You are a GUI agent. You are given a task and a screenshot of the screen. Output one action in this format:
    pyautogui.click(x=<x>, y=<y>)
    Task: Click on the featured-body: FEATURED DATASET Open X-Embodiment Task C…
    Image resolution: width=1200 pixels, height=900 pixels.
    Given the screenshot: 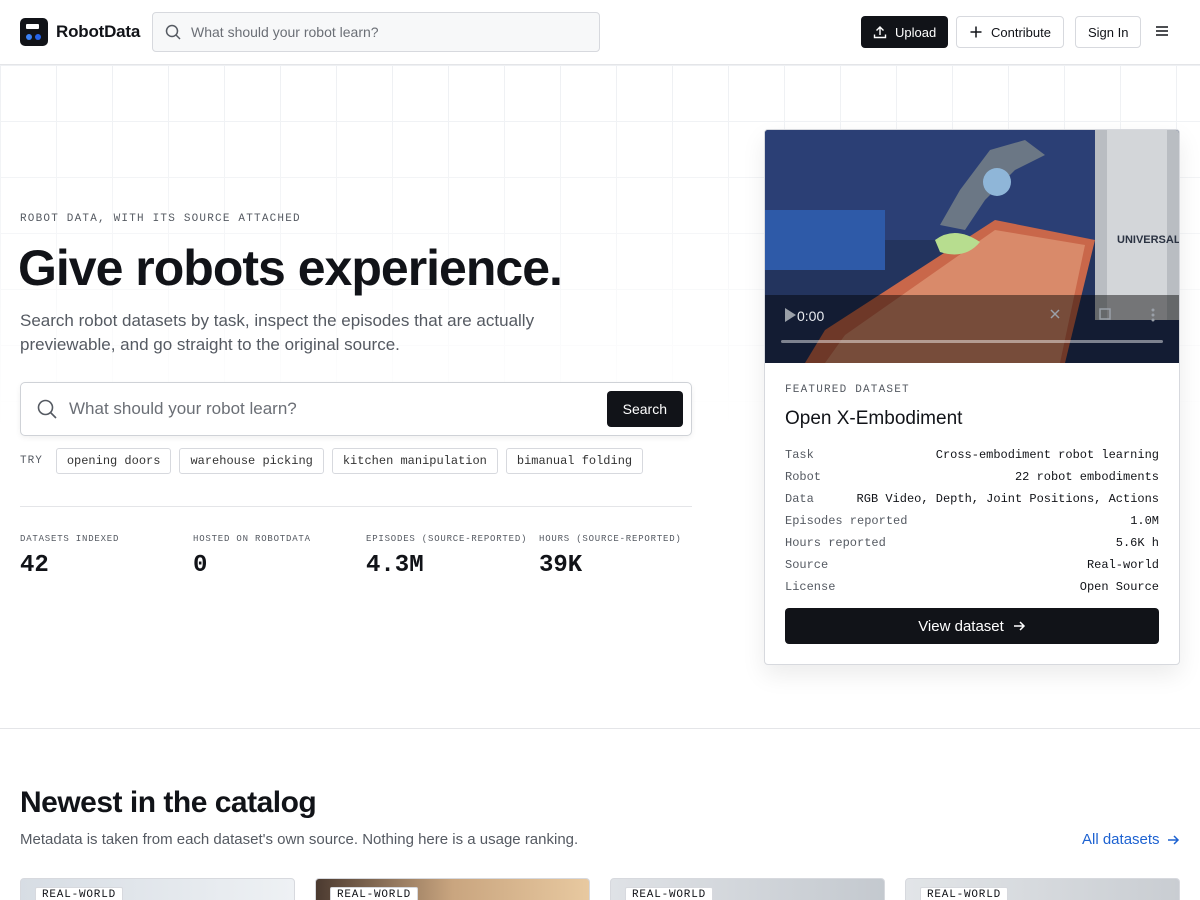 What is the action you would take?
    pyautogui.click(x=972, y=491)
    